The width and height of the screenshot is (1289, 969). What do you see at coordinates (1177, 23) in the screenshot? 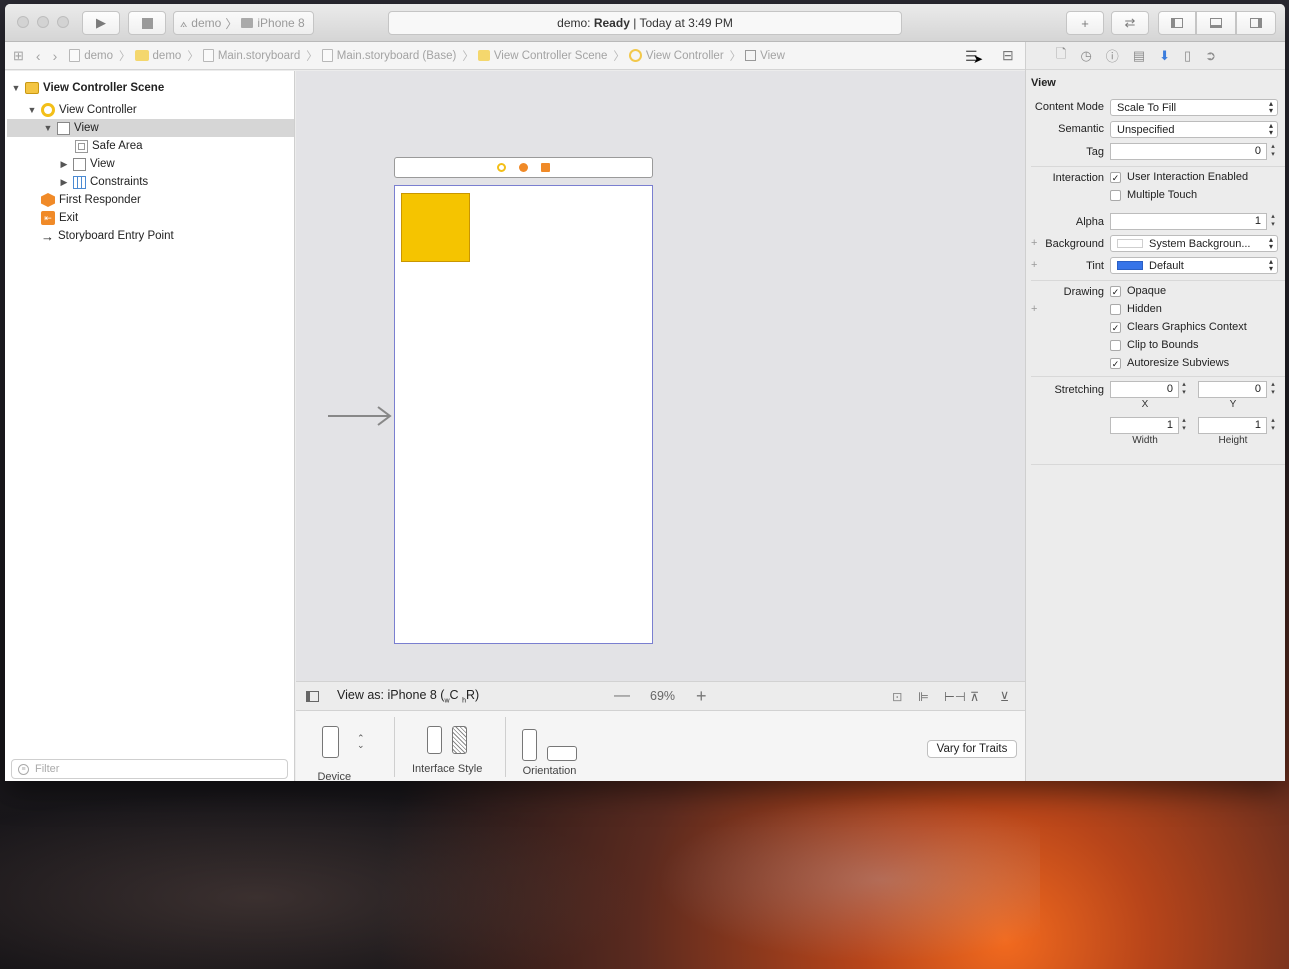
I see `toggle-navigator-button` at bounding box center [1177, 23].